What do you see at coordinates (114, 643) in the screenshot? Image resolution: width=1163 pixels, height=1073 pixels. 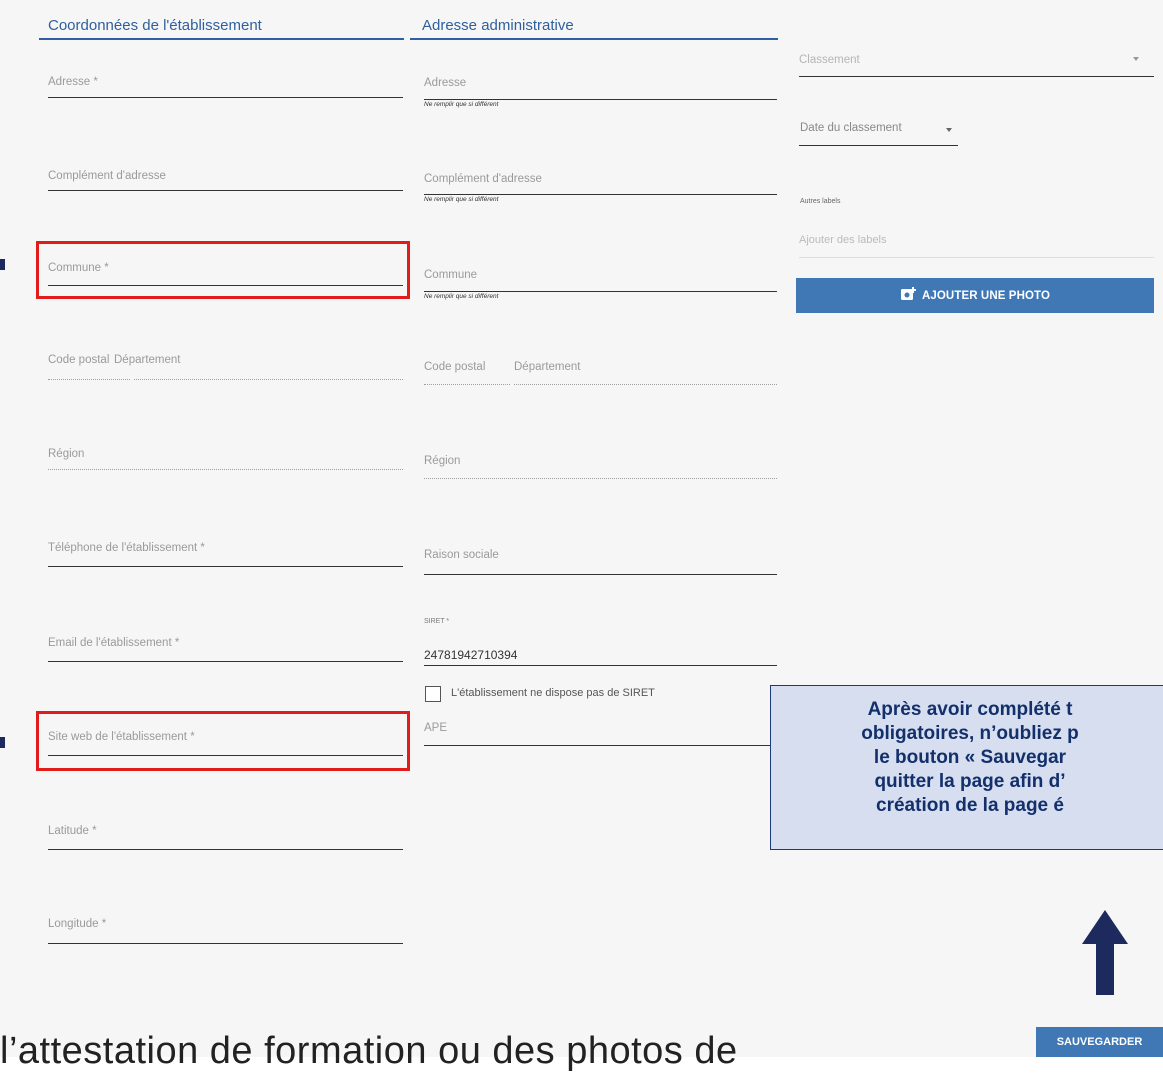 I see `email-label: Email de l'établissement *` at bounding box center [114, 643].